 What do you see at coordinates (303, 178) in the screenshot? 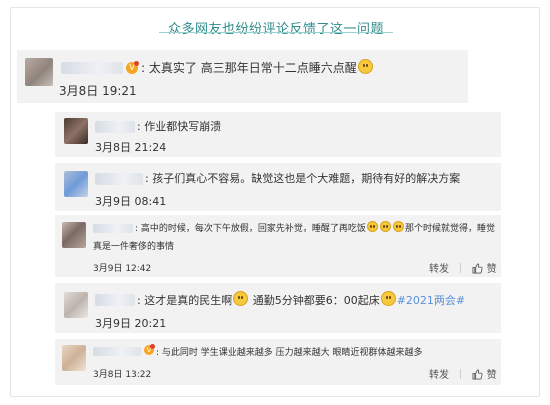
I see `comment-text: : 孩子们真心不容易。缺觉这也是个大难题，期待有好的解决方案` at bounding box center [303, 178].